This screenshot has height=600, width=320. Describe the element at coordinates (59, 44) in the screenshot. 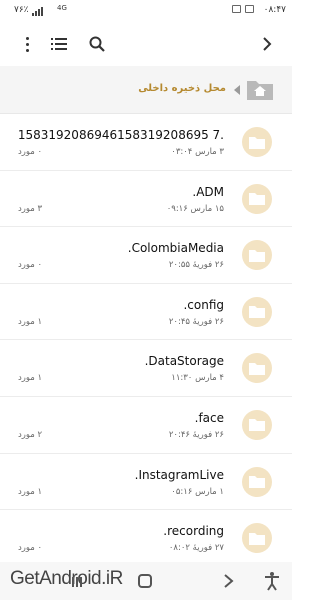

I see `list-view-icon` at that location.